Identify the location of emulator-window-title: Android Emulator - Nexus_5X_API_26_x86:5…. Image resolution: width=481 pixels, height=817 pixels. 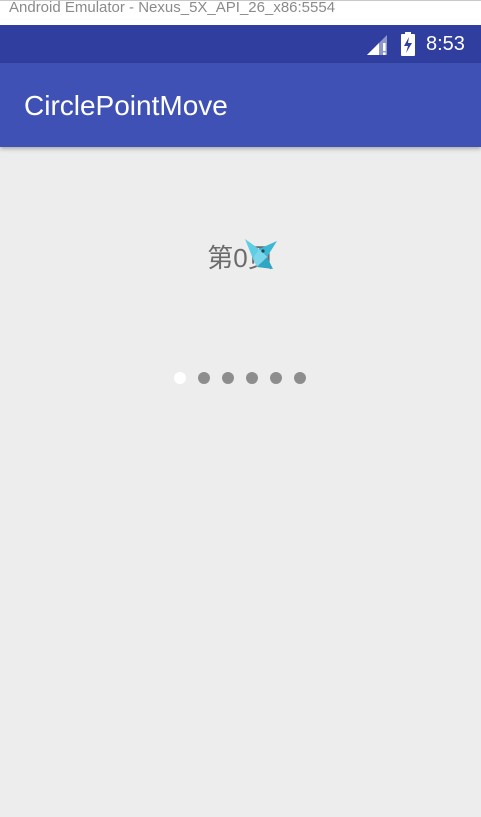
(172, 8).